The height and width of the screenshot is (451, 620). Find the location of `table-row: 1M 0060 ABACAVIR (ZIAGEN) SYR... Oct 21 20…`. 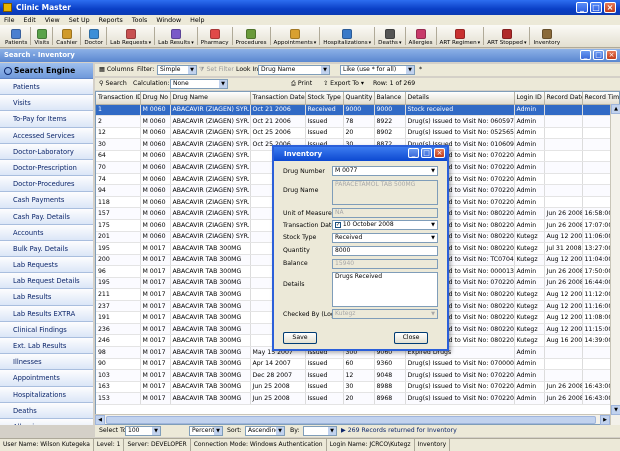

table-row: 1M 0060 ABACAVIR (ZIAGEN) SYR... Oct 21 20… is located at coordinates (357, 110).